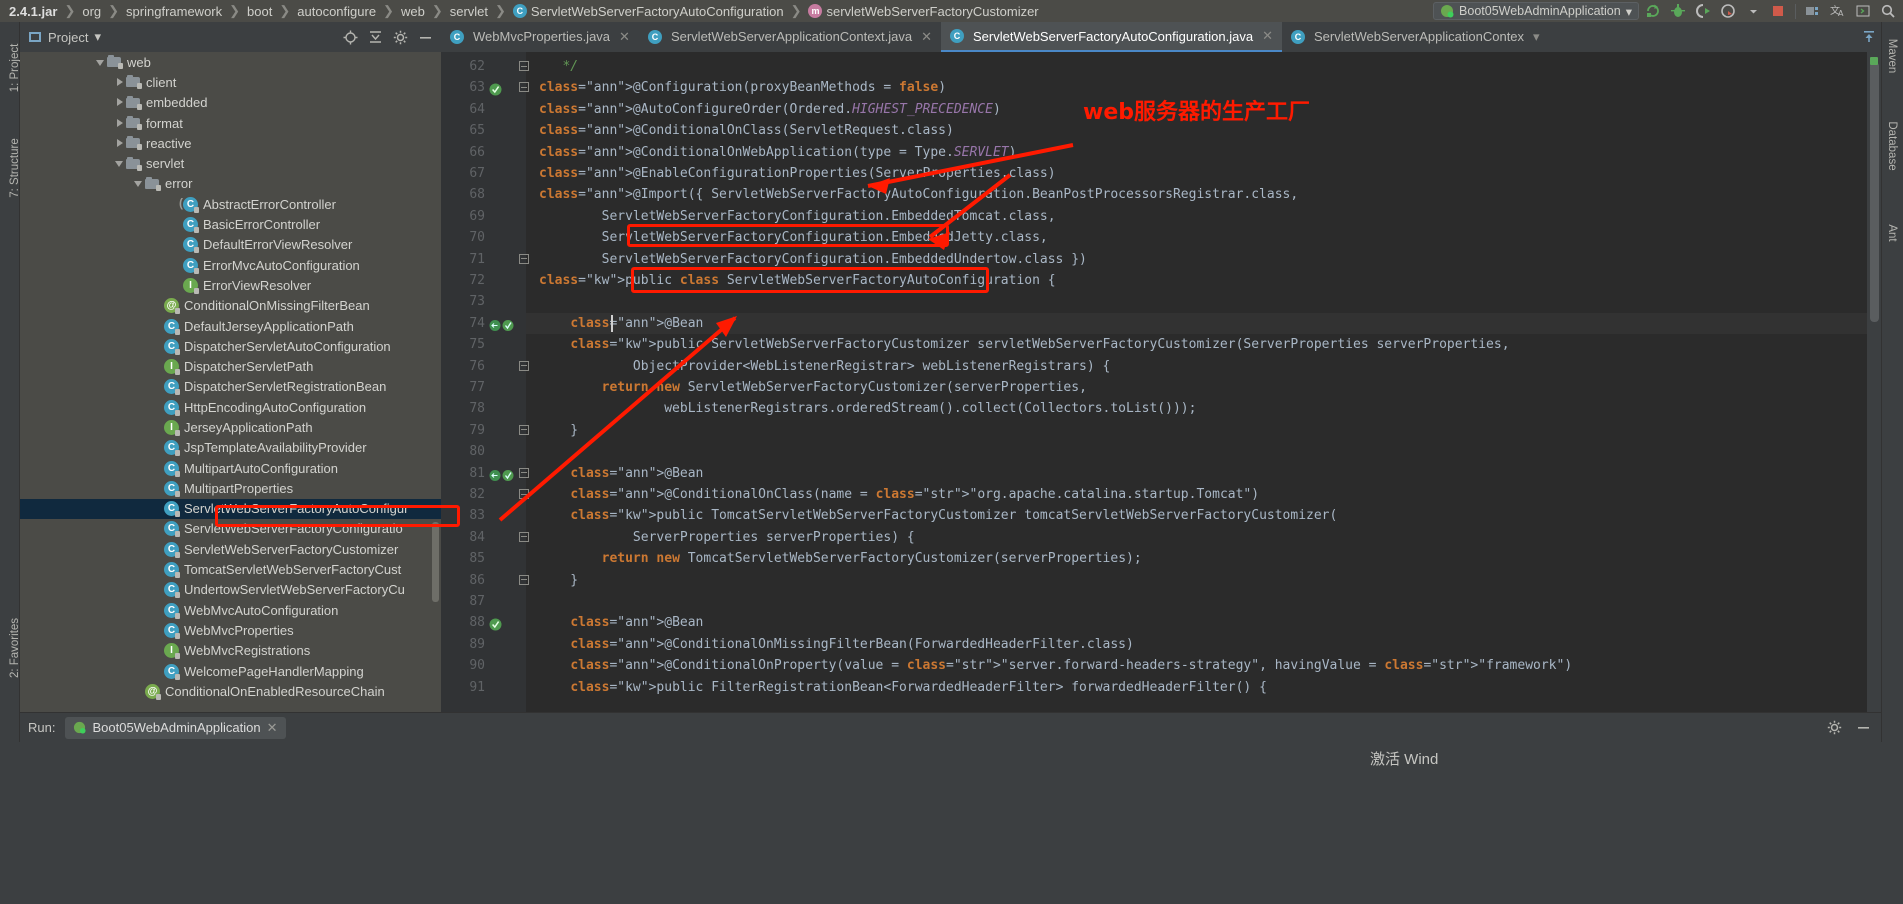  What do you see at coordinates (1653, 11) in the screenshot?
I see `rerun-icon` at bounding box center [1653, 11].